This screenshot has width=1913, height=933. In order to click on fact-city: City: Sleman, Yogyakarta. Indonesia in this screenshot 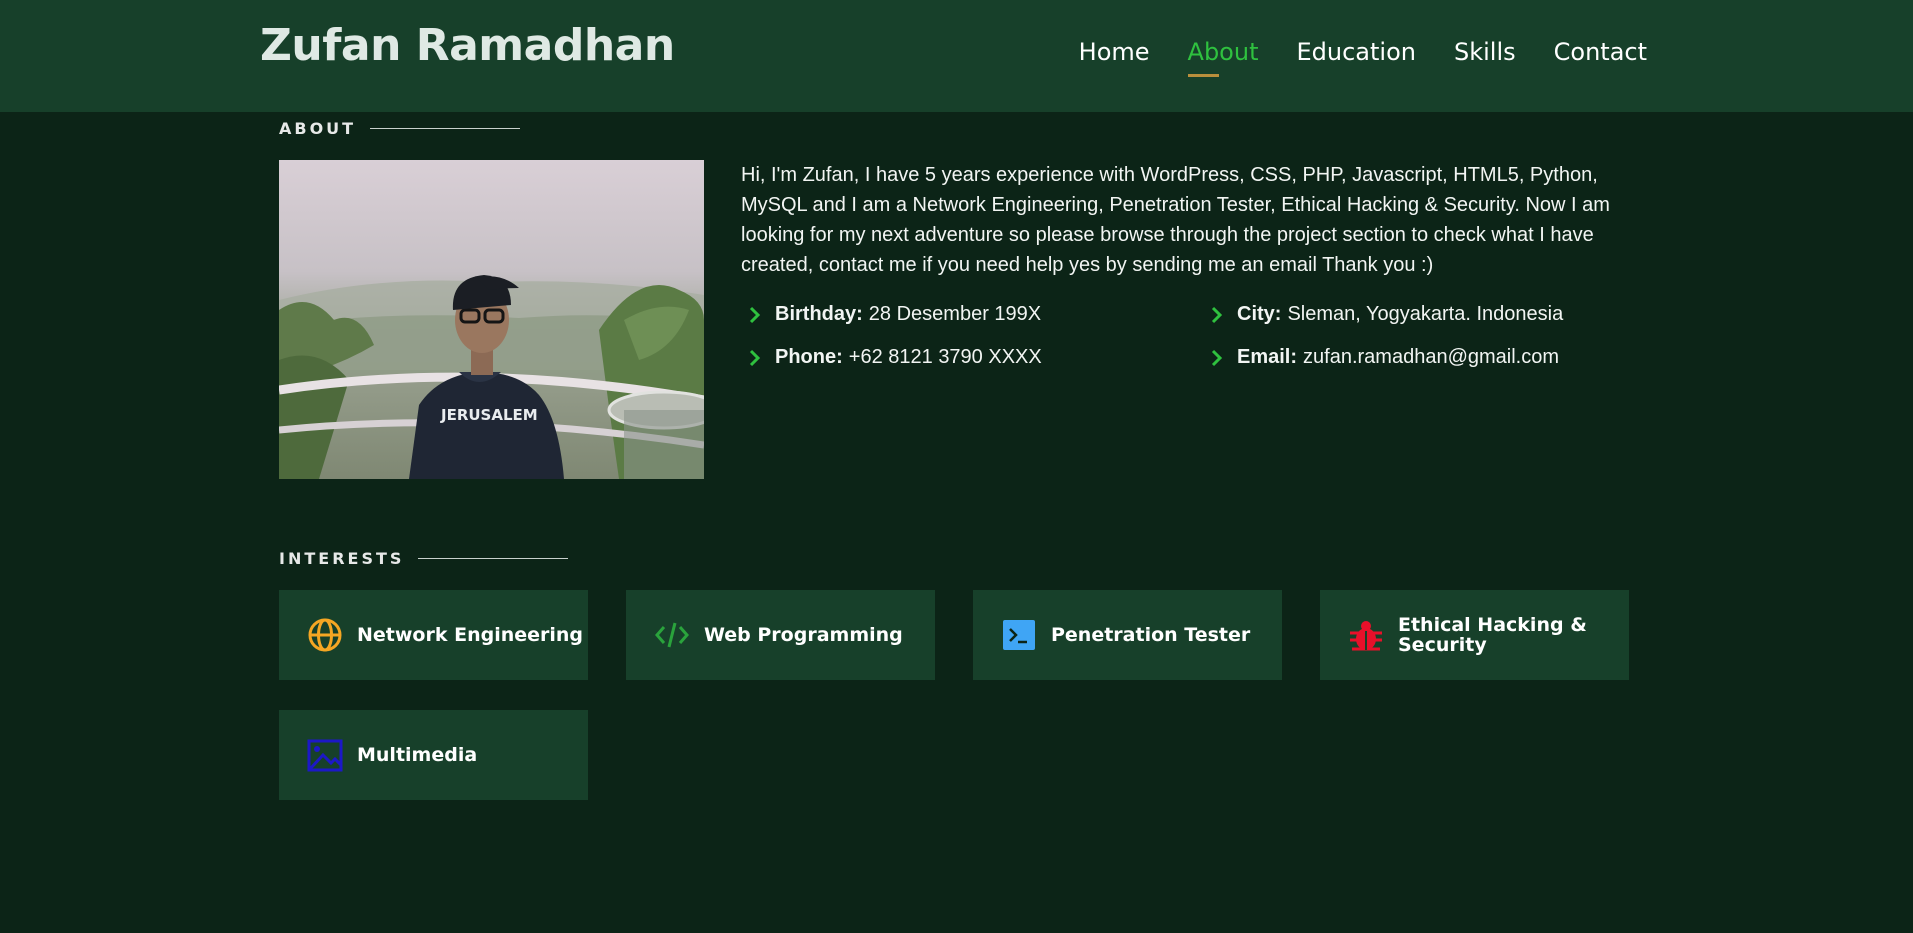, I will do `click(1426, 314)`.